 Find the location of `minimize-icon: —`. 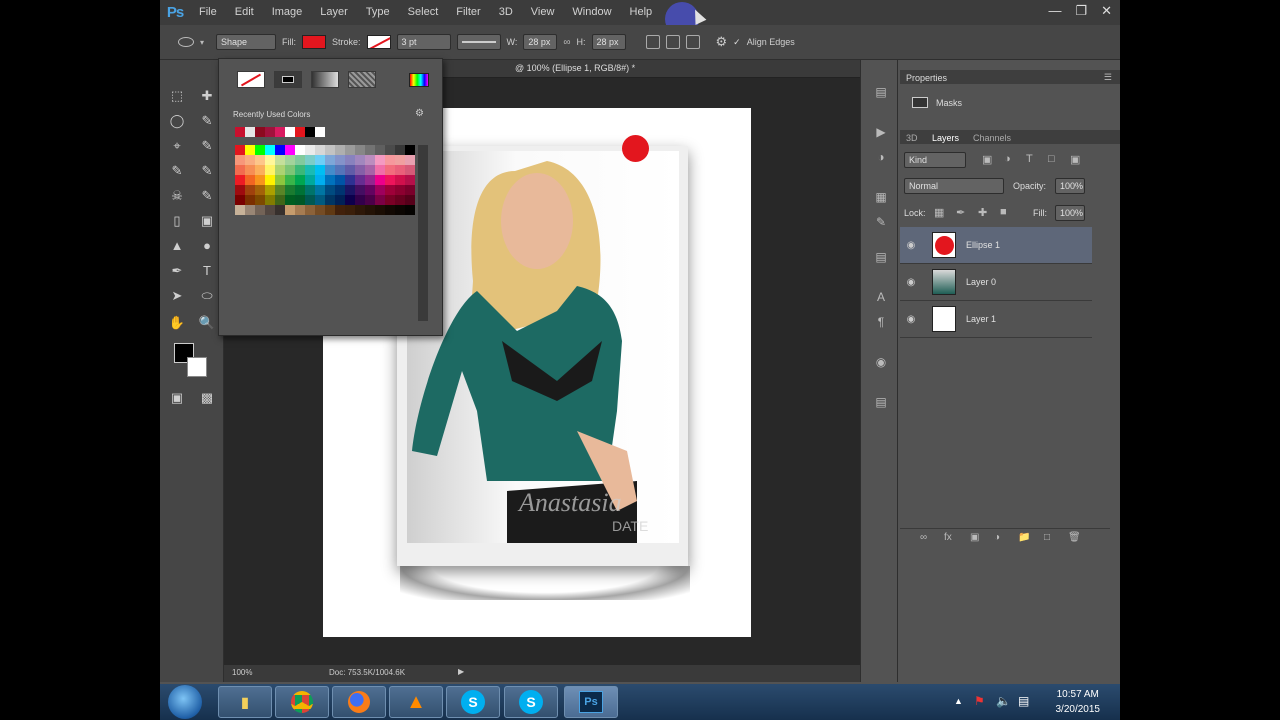

minimize-icon: — is located at coordinates (1054, 11).